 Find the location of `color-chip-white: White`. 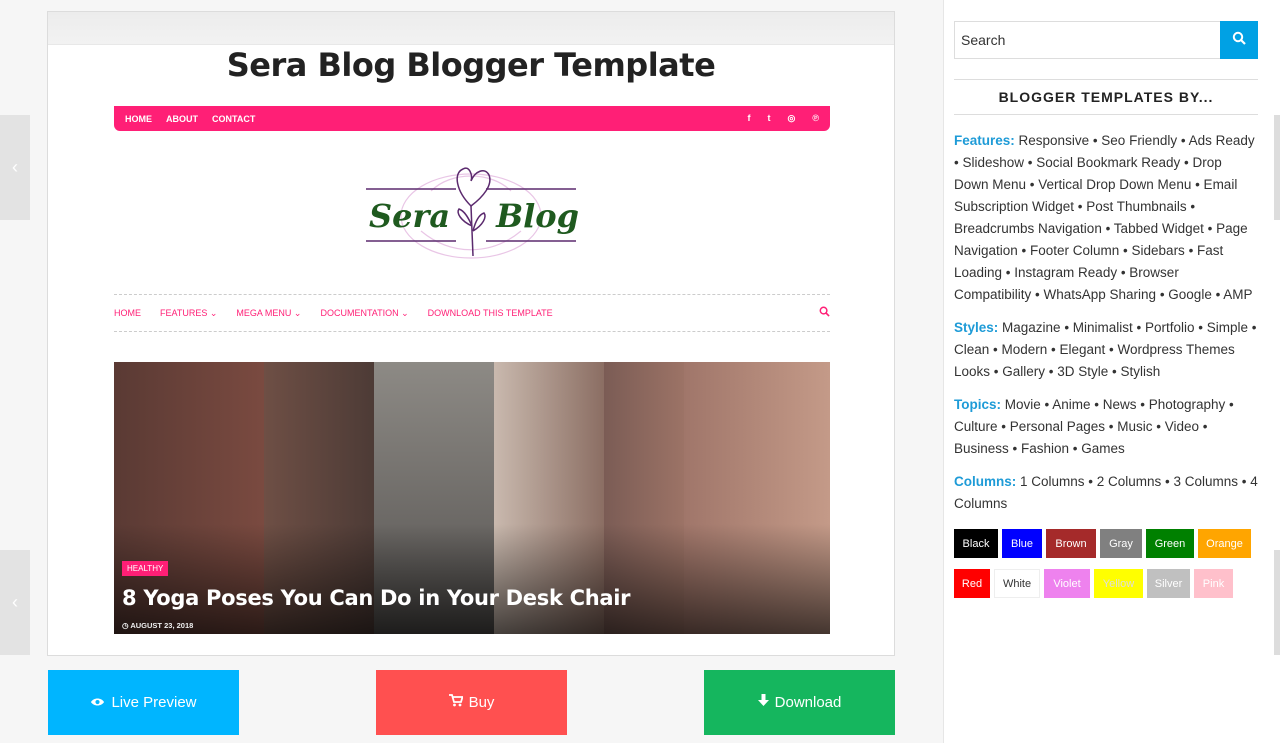

color-chip-white: White is located at coordinates (1017, 583).